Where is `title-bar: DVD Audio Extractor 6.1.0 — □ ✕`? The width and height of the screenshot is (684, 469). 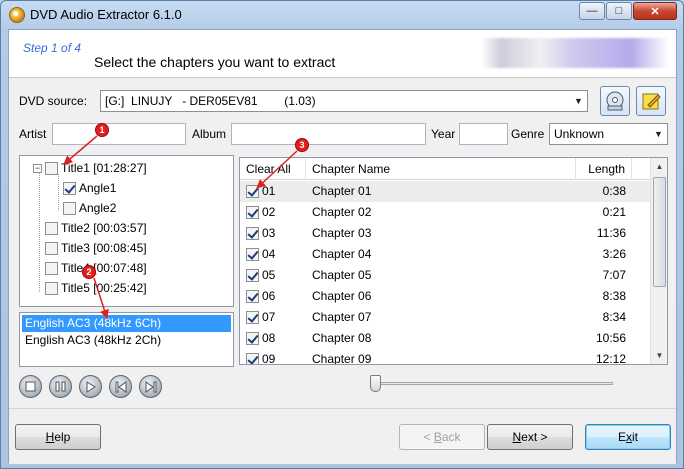
title-bar: DVD Audio Extractor 6.1.0 — □ ✕ is located at coordinates (342, 15).